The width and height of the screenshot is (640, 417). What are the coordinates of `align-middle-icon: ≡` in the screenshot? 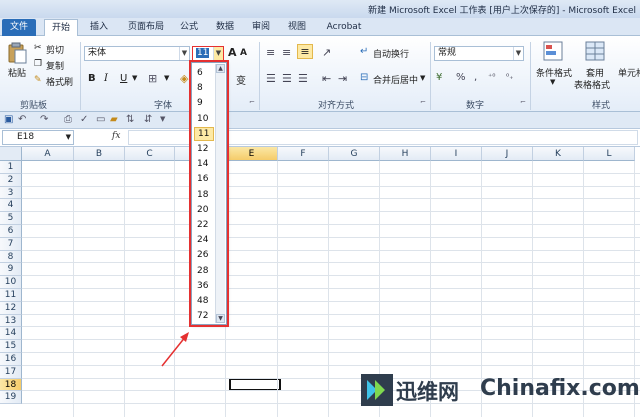 It's located at (286, 52).